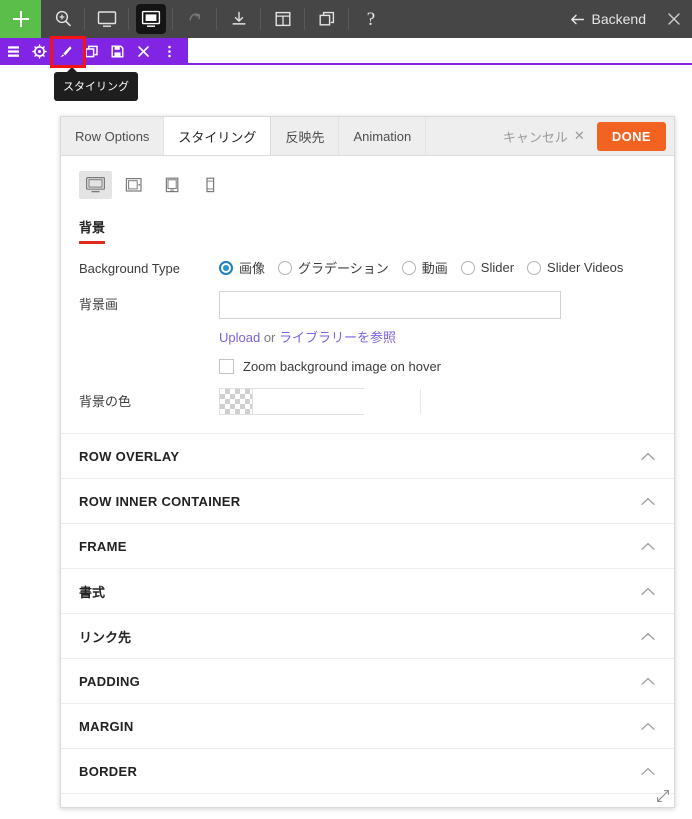 This screenshot has height=819, width=692. I want to click on preview-desktop-icon, so click(107, 19).